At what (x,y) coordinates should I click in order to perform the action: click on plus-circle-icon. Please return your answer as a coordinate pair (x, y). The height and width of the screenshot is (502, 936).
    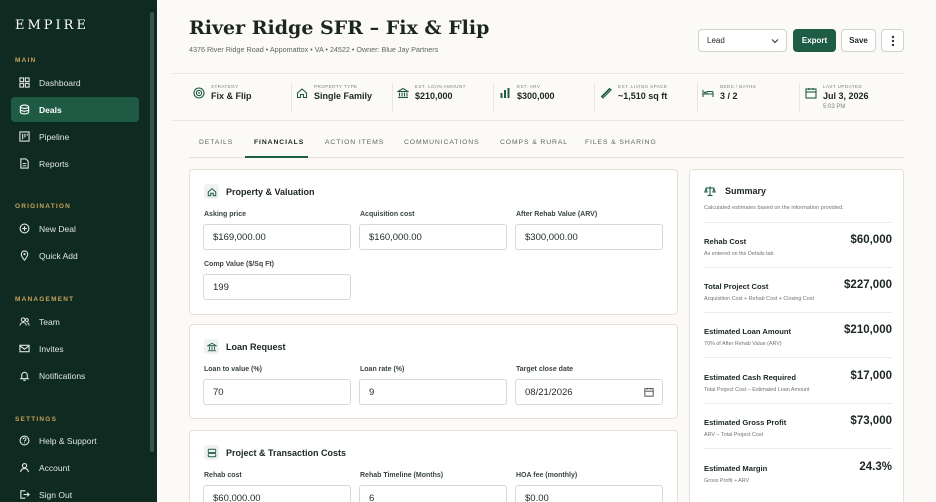
    Looking at the image, I should click on (24, 228).